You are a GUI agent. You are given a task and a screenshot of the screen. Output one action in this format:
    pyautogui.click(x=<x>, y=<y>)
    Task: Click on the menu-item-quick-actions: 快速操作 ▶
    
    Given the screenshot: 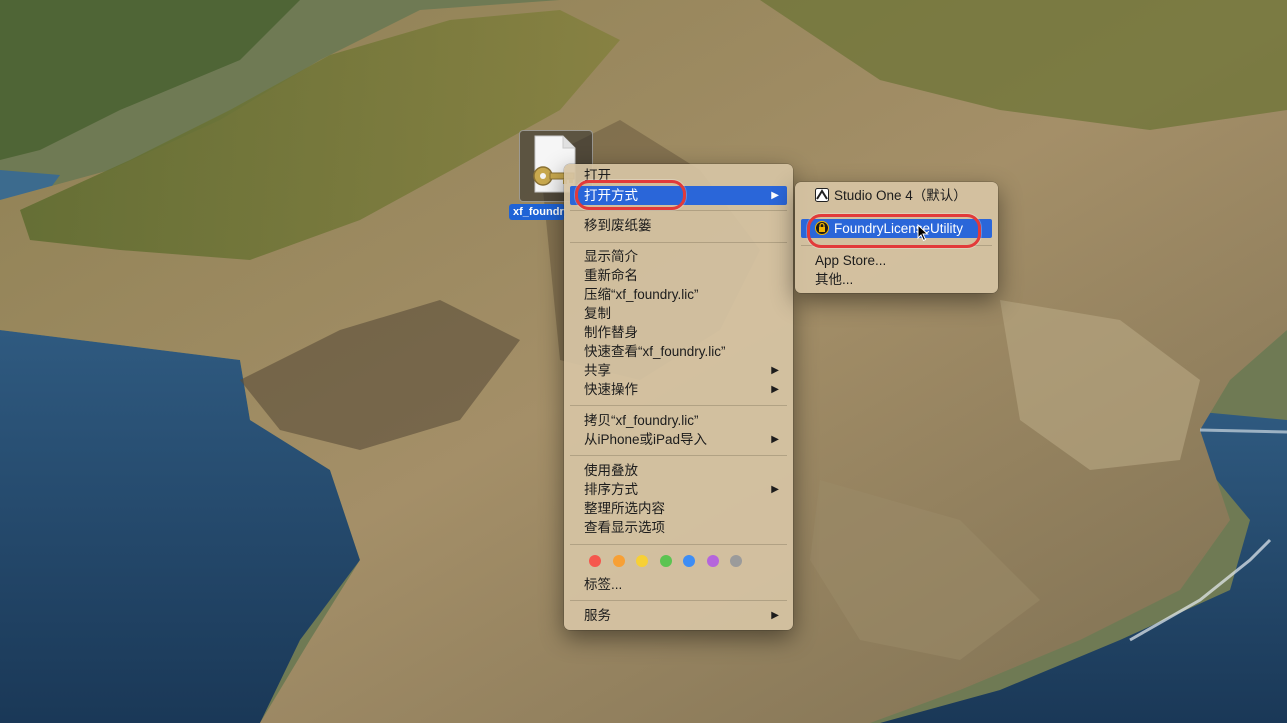 What is the action you would take?
    pyautogui.click(x=678, y=389)
    